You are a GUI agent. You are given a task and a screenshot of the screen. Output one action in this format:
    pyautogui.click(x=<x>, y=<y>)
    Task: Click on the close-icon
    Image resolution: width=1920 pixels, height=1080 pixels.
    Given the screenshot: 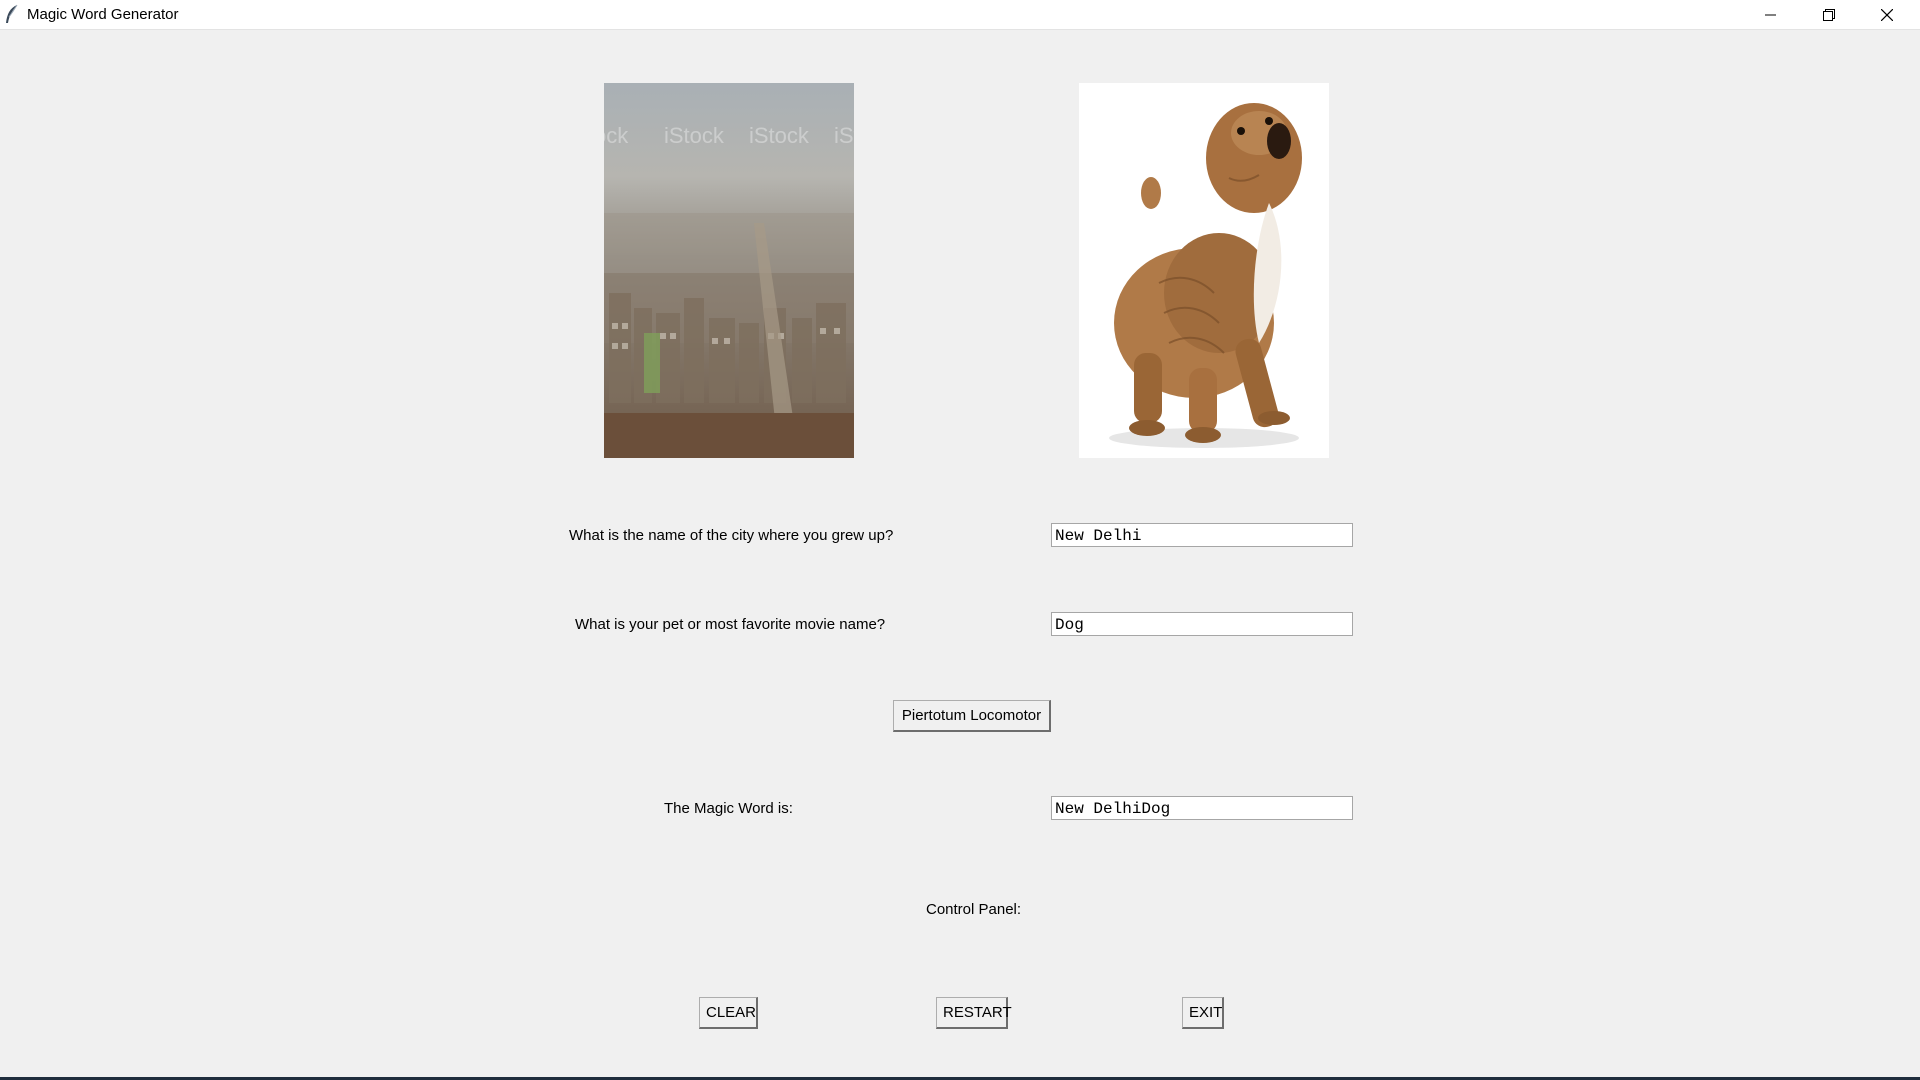 What is the action you would take?
    pyautogui.click(x=1887, y=14)
    